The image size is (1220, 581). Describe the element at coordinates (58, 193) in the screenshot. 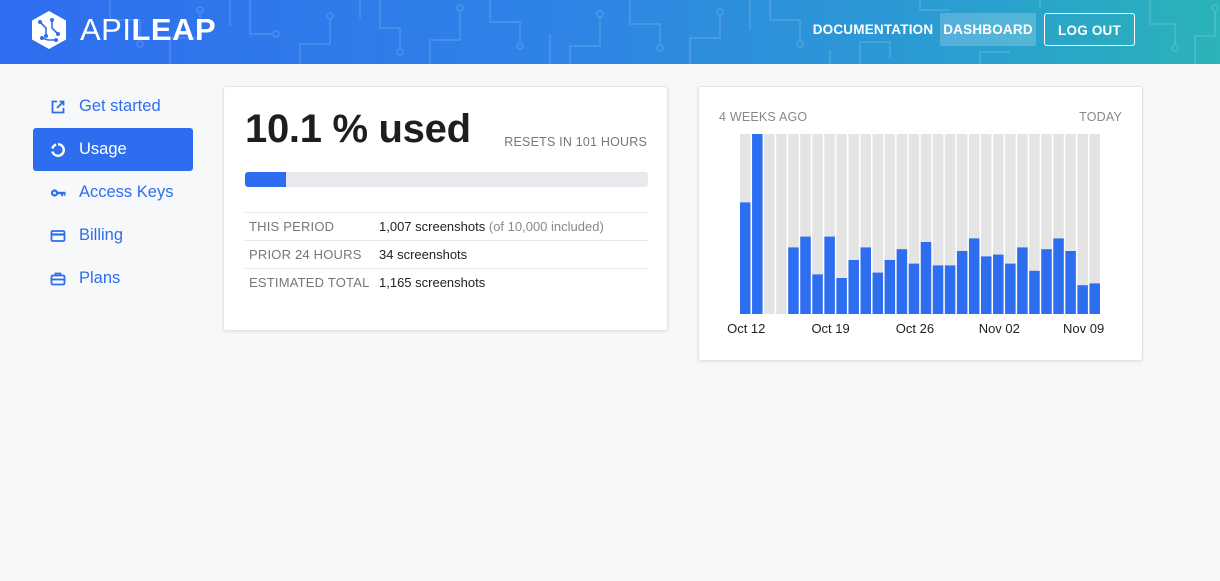

I see `key-icon` at that location.